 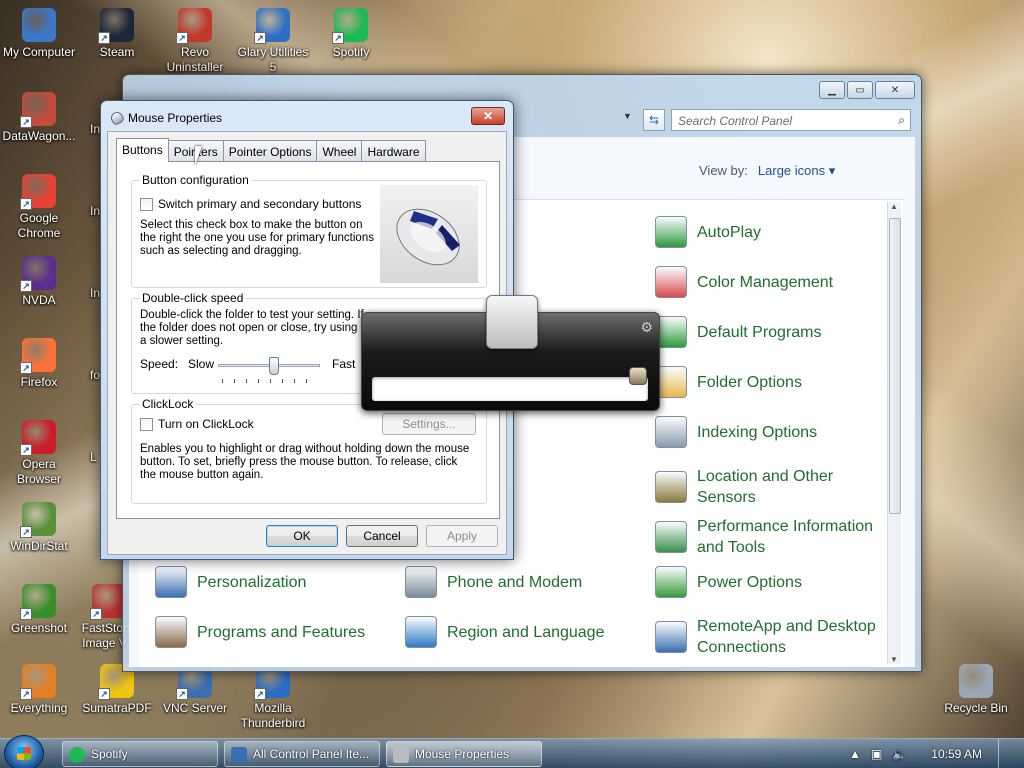 What do you see at coordinates (770, 537) in the screenshot?
I see `cp-item: Performance Information and Tools` at bounding box center [770, 537].